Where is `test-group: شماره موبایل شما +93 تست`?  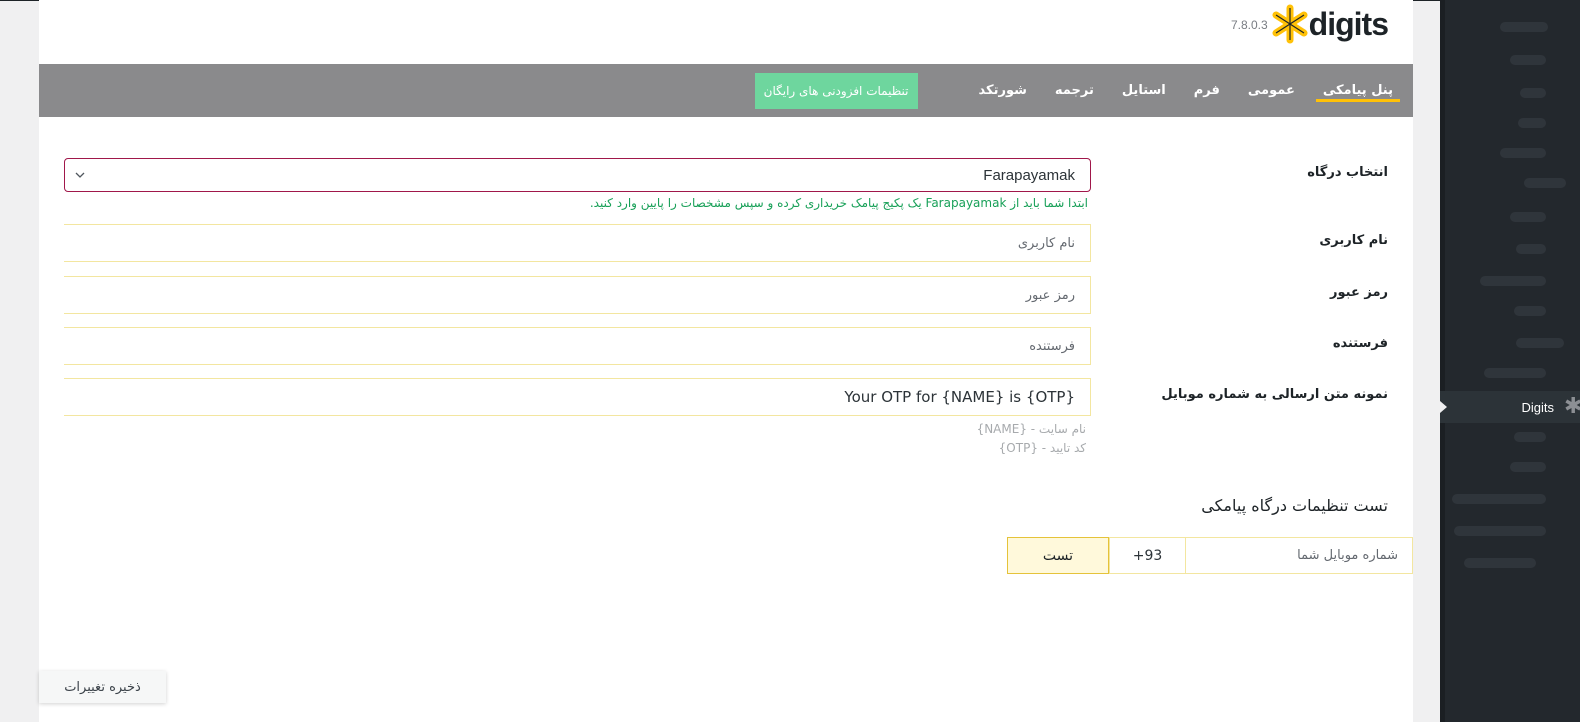
test-group: شماره موبایل شما +93 تست is located at coordinates (1210, 555).